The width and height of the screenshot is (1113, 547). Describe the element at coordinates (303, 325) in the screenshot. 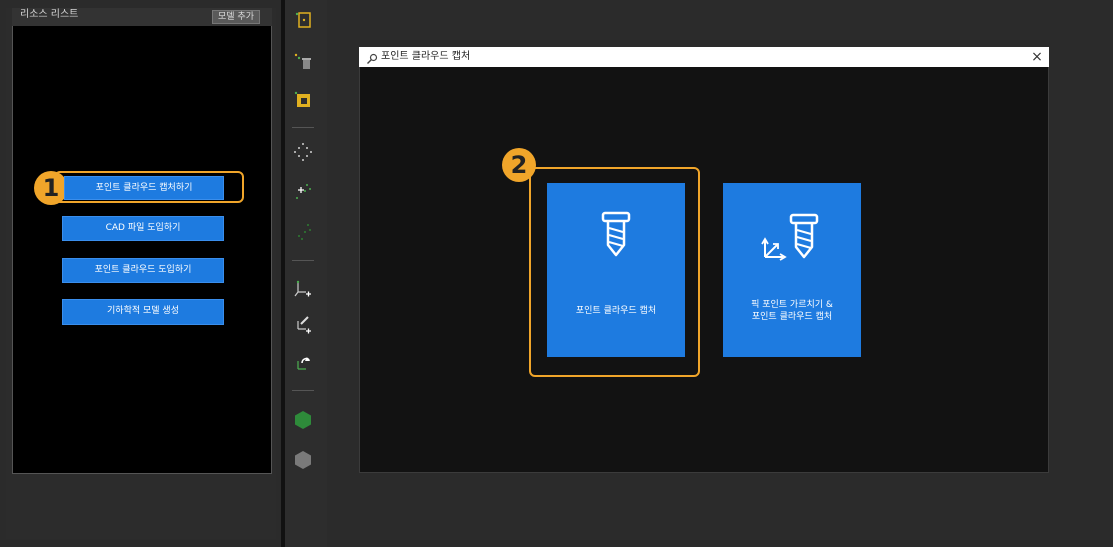

I see `edit-pick-point-icon` at that location.